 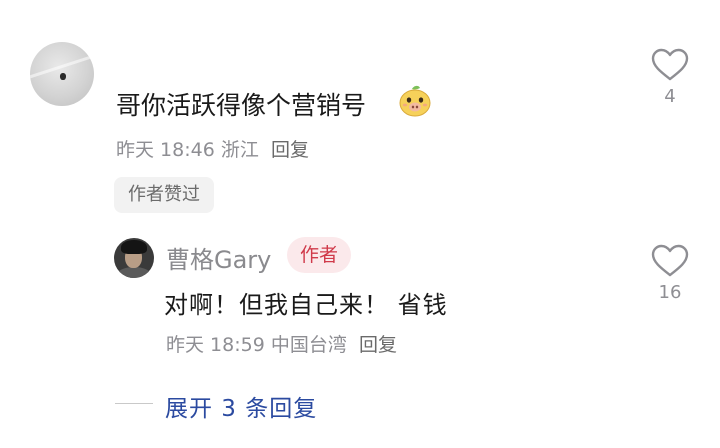 What do you see at coordinates (308, 345) in the screenshot?
I see `reply-location: 中国台湾` at bounding box center [308, 345].